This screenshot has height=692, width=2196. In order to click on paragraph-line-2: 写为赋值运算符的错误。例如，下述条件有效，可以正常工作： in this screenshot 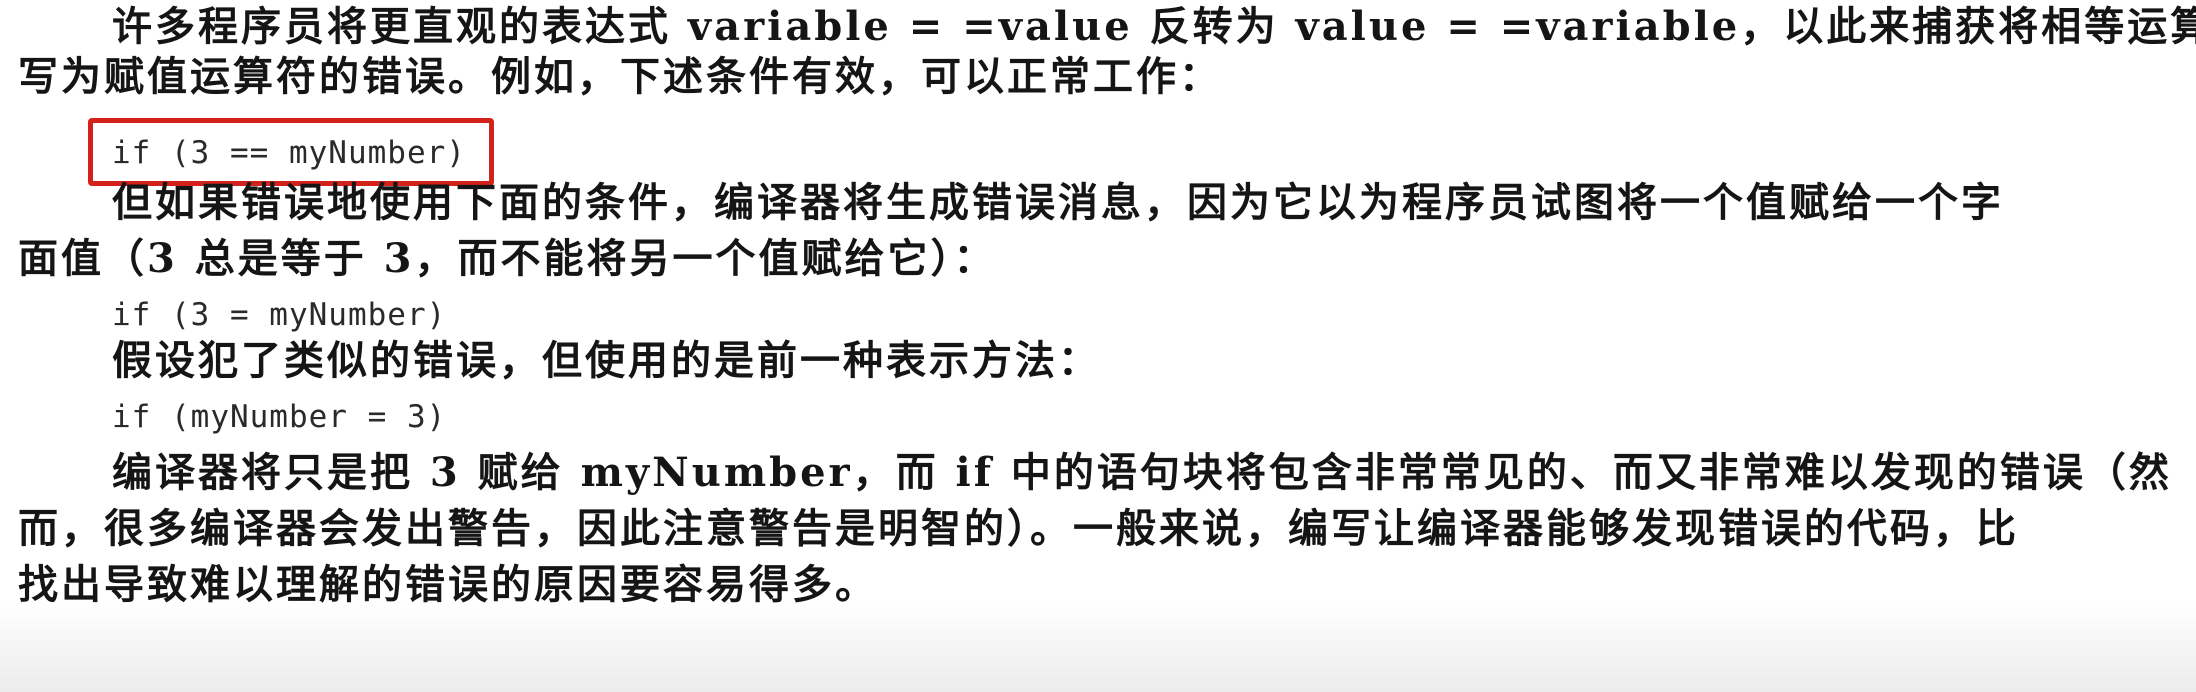, I will do `click(620, 76)`.